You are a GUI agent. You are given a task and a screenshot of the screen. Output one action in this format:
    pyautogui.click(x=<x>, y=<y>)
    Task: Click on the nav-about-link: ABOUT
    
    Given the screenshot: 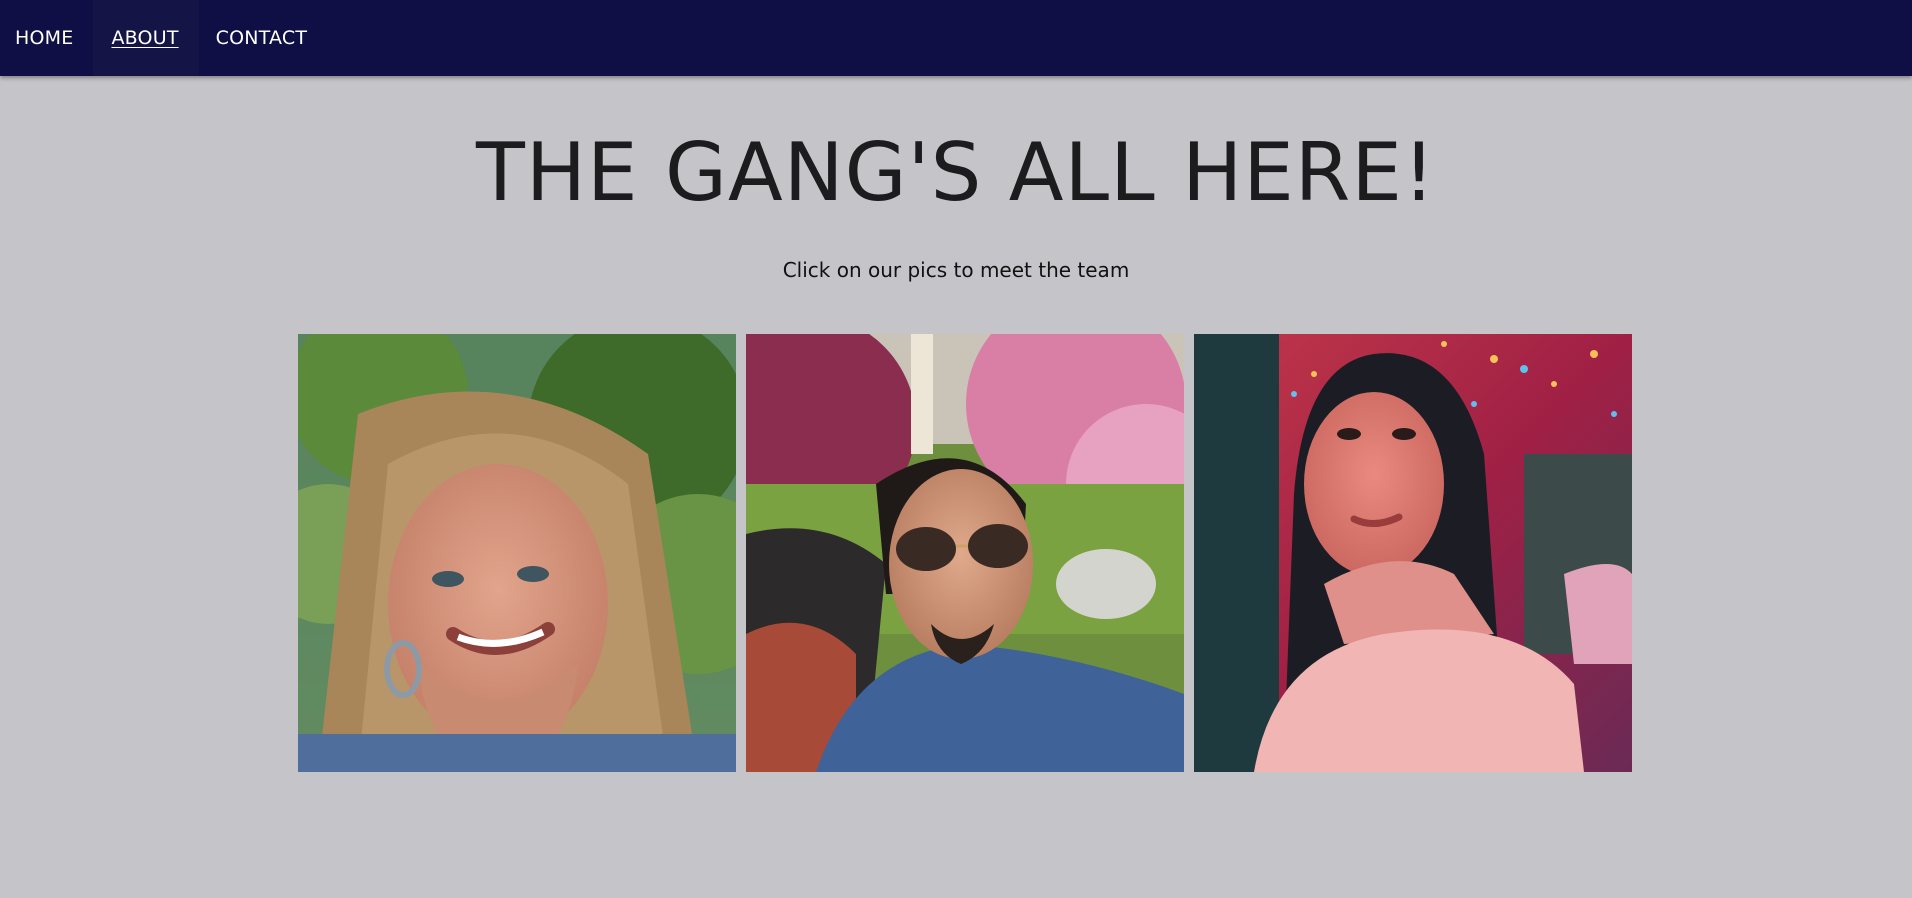 What is the action you would take?
    pyautogui.click(x=146, y=38)
    